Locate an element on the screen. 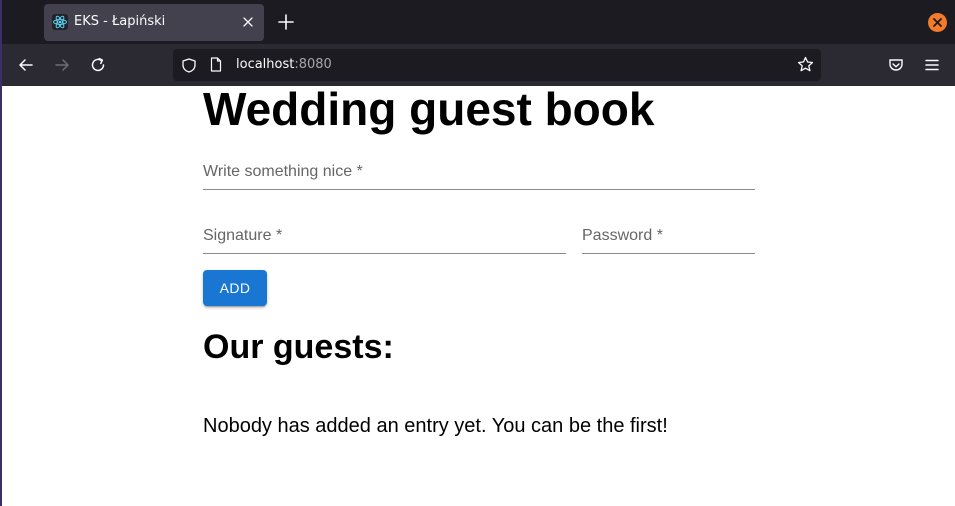 This screenshot has width=955, height=506. arrow-right-icon is located at coordinates (62, 65).